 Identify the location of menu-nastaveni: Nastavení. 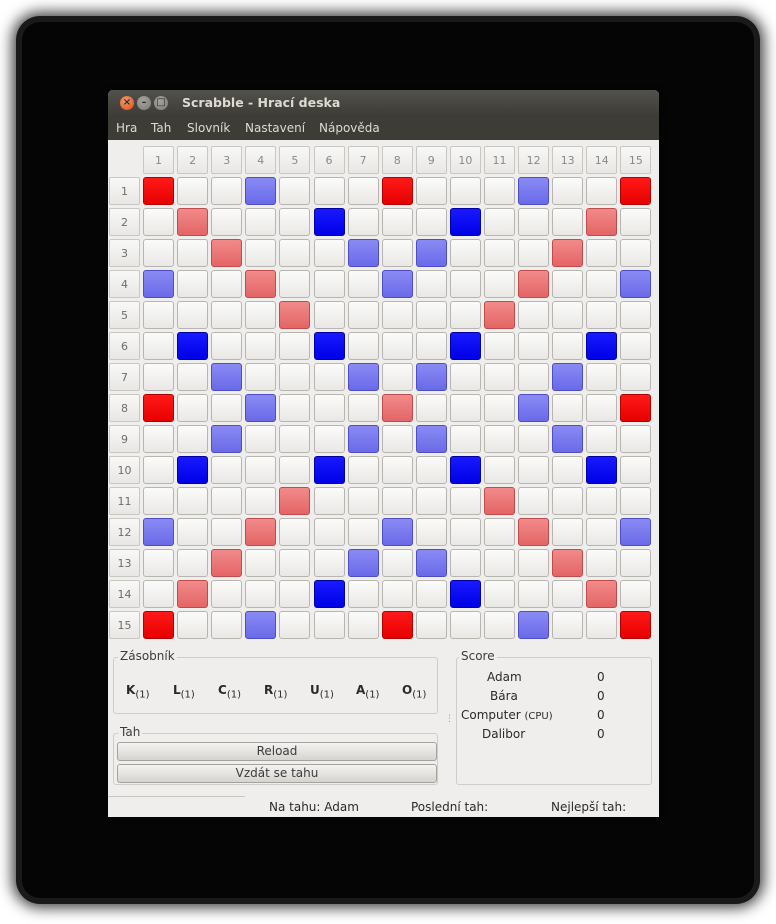
(275, 128).